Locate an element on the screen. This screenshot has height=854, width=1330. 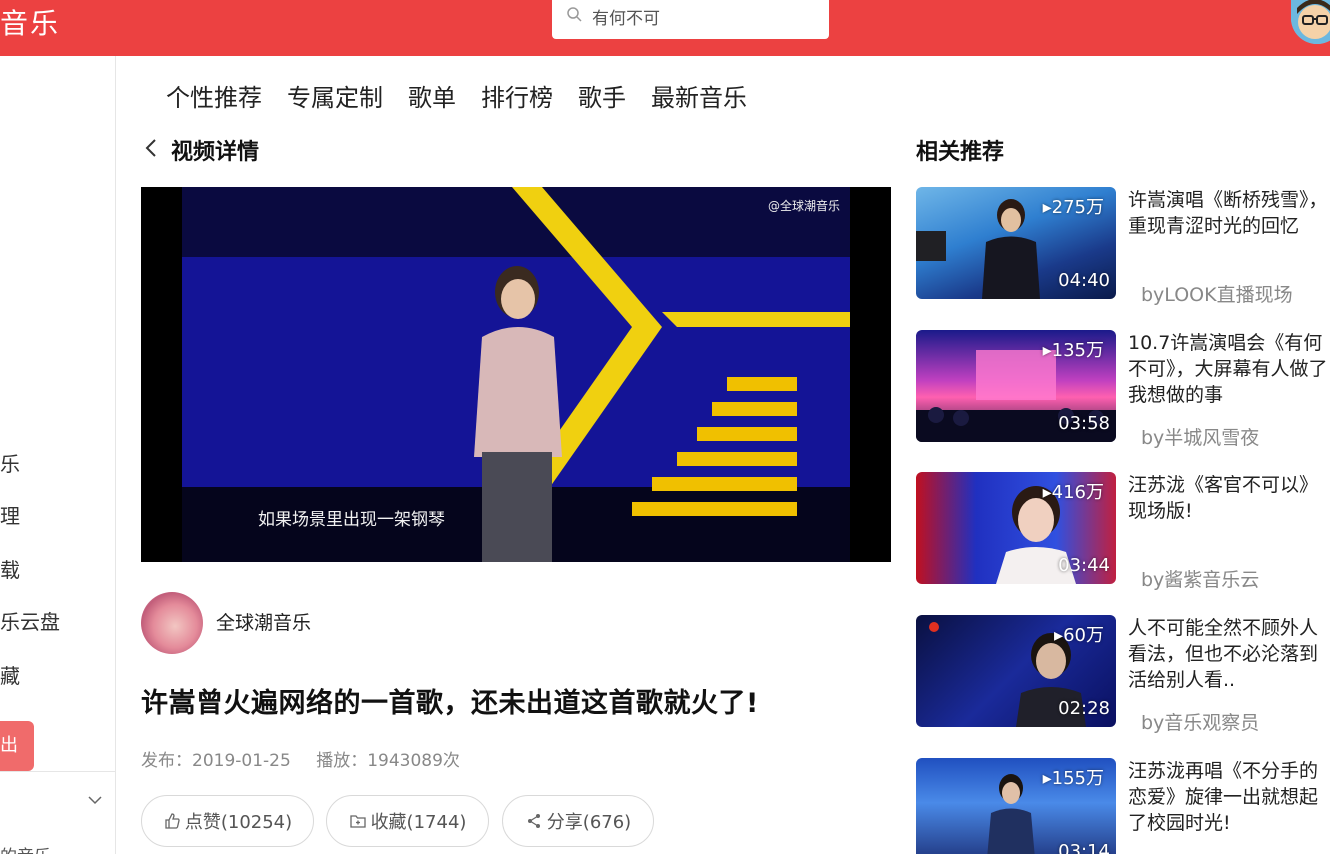
related-duration: 03:14 is located at coordinates (1084, 847).